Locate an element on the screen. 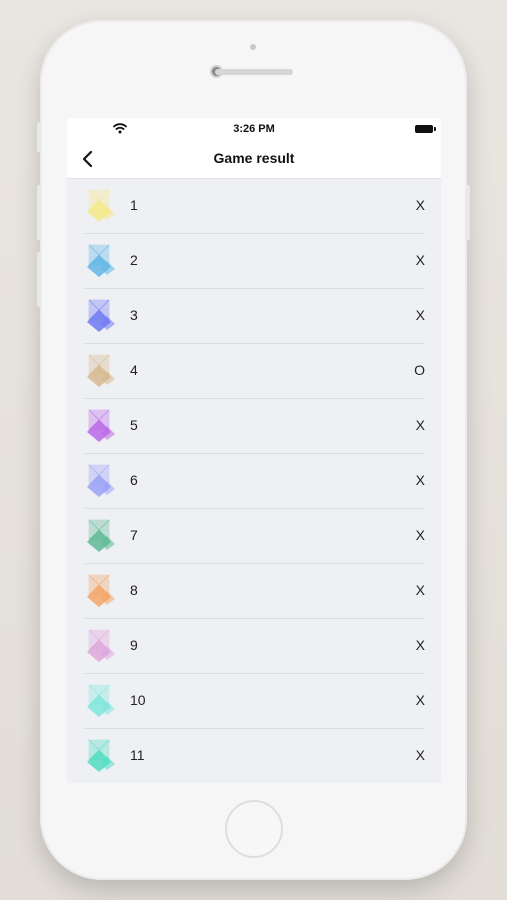 The width and height of the screenshot is (507, 900). result-row: 6X is located at coordinates (255, 481).